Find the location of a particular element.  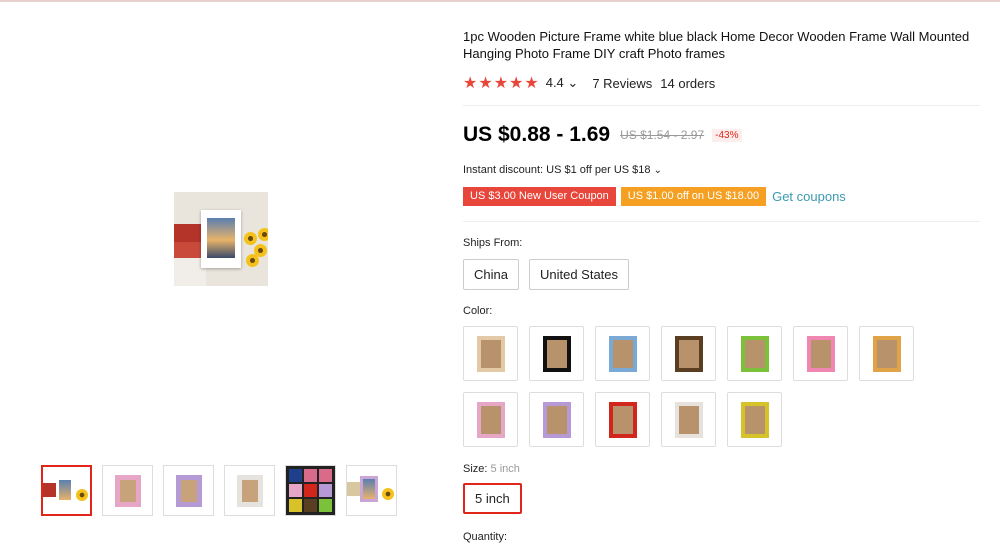

rating-value: 4.4 ⌄ is located at coordinates (562, 83).